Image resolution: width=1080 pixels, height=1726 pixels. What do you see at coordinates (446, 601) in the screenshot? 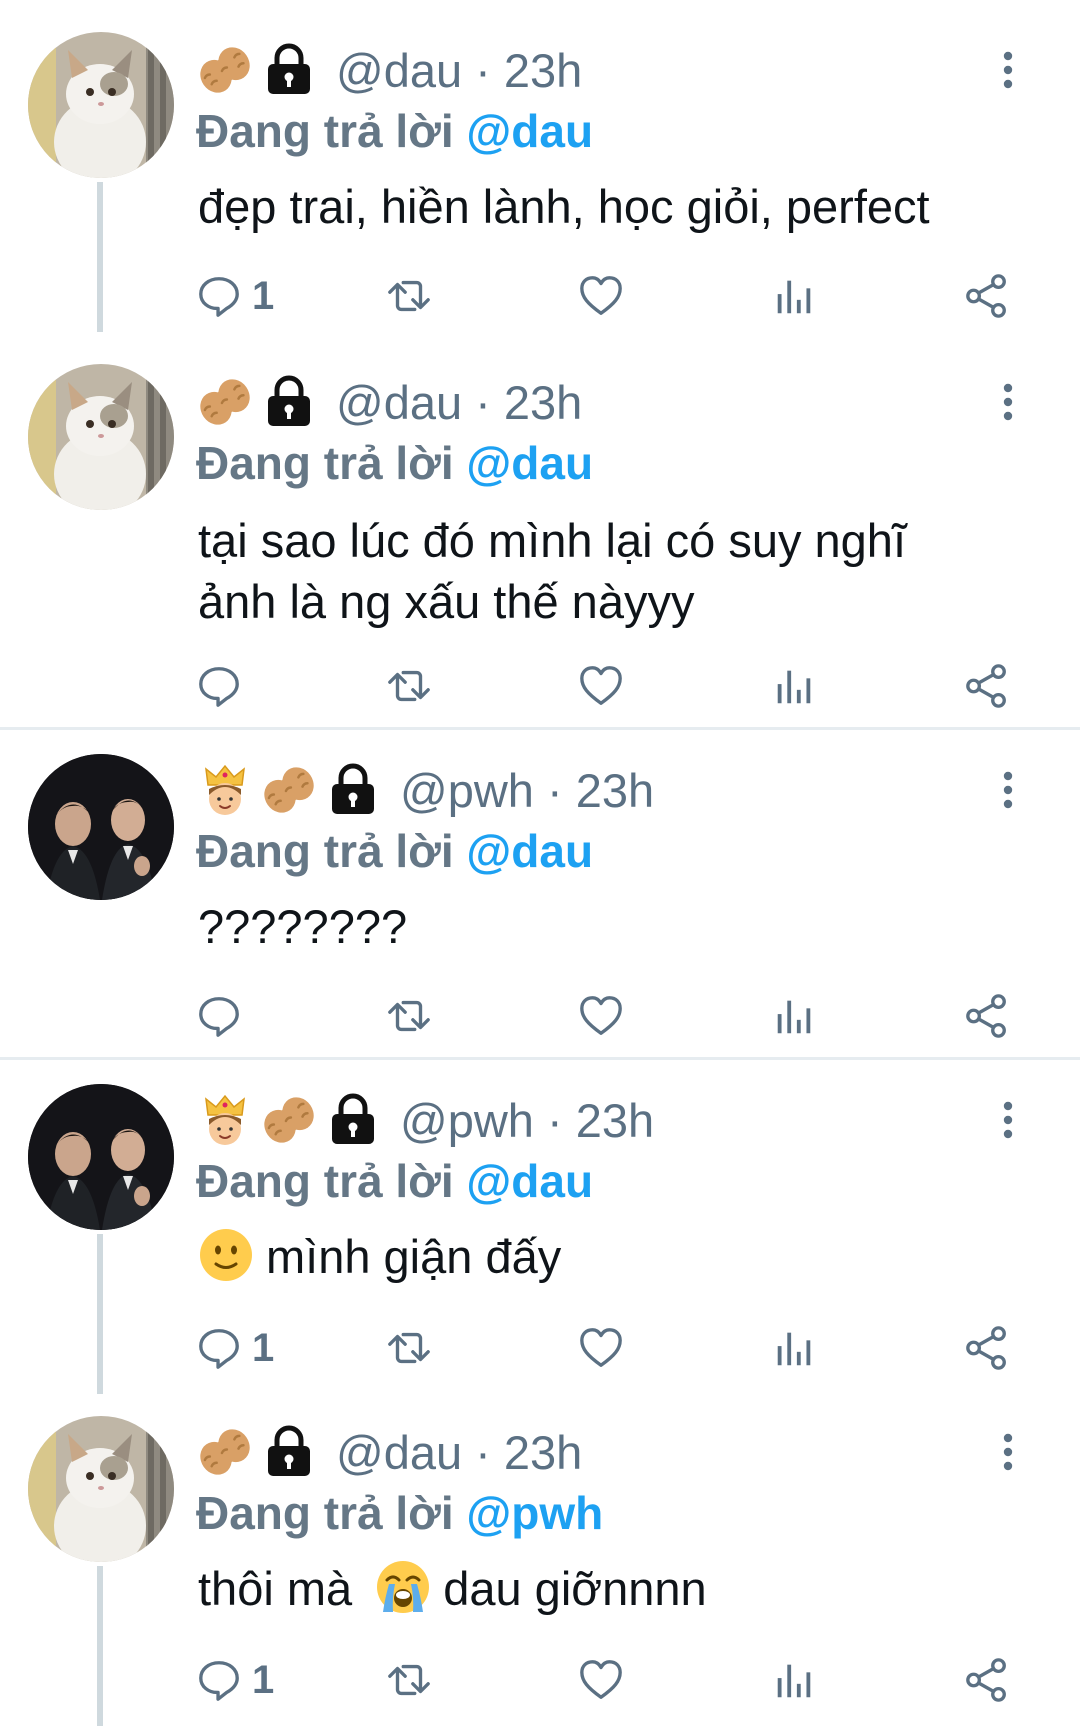
I see `tweet-text-line: ảnh là ng xấu thế nàyyy` at bounding box center [446, 601].